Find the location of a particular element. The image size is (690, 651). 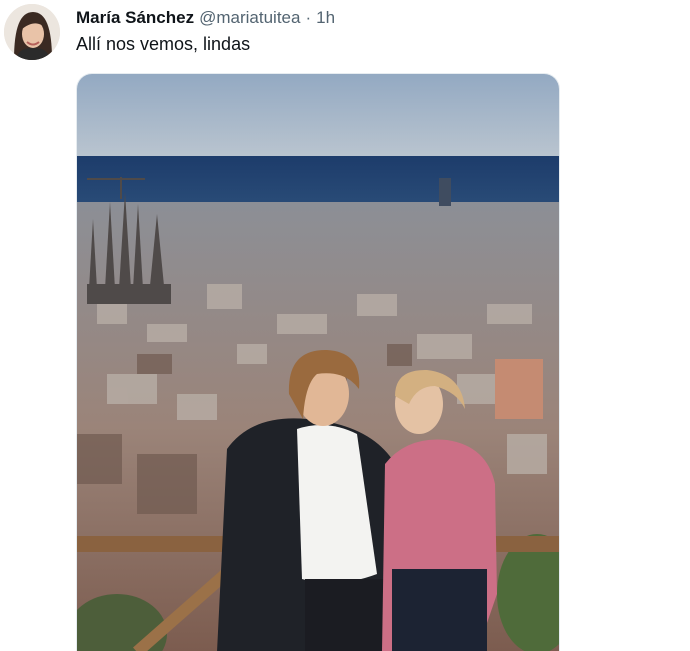

author-handle: @mariatuitea is located at coordinates (249, 18).